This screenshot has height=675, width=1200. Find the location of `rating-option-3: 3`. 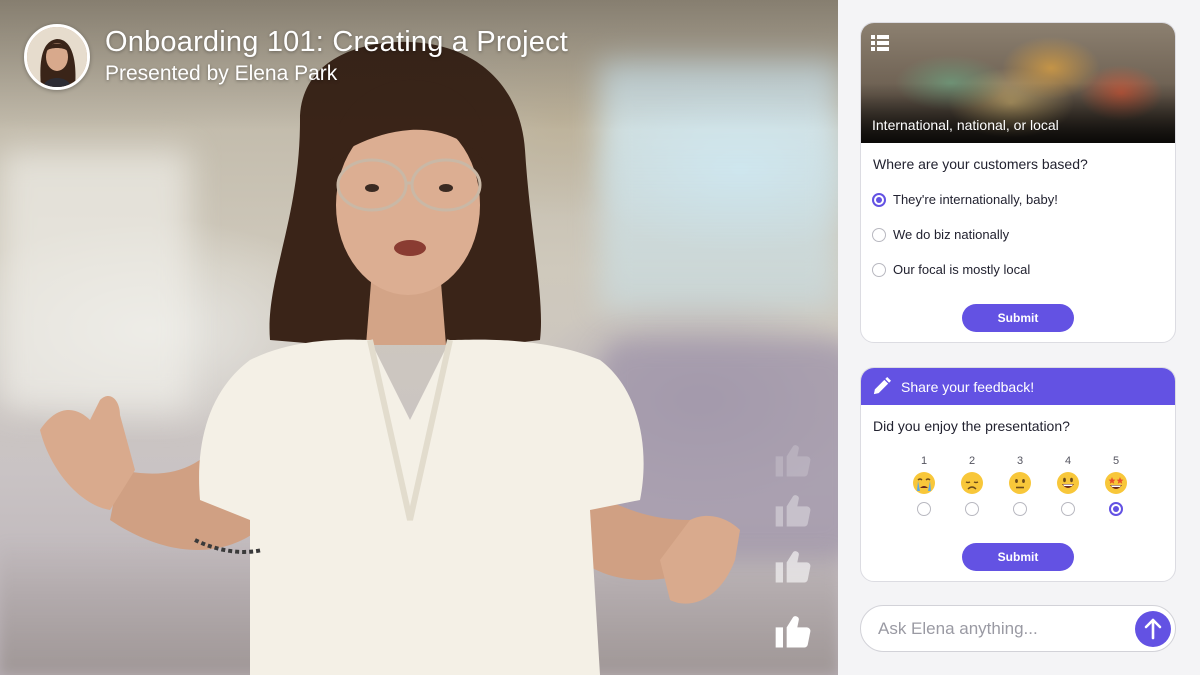

rating-option-3: 3 is located at coordinates (1020, 485).